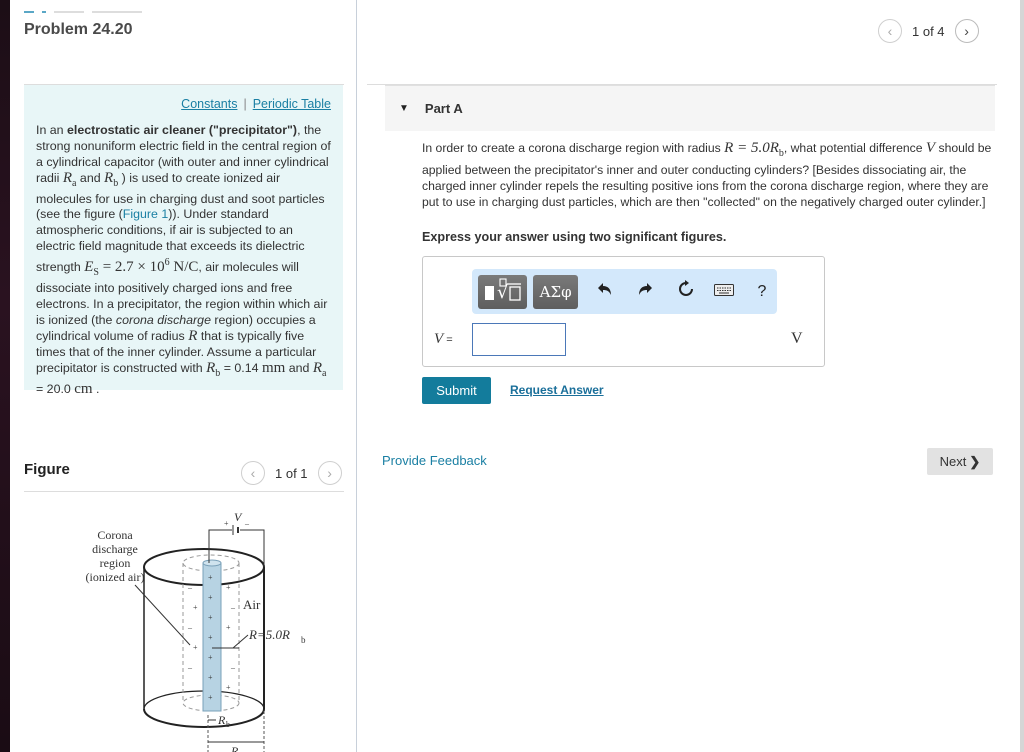 The width and height of the screenshot is (1024, 752). What do you see at coordinates (434, 460) in the screenshot?
I see `provide-feedback-link: Provide Feedback` at bounding box center [434, 460].